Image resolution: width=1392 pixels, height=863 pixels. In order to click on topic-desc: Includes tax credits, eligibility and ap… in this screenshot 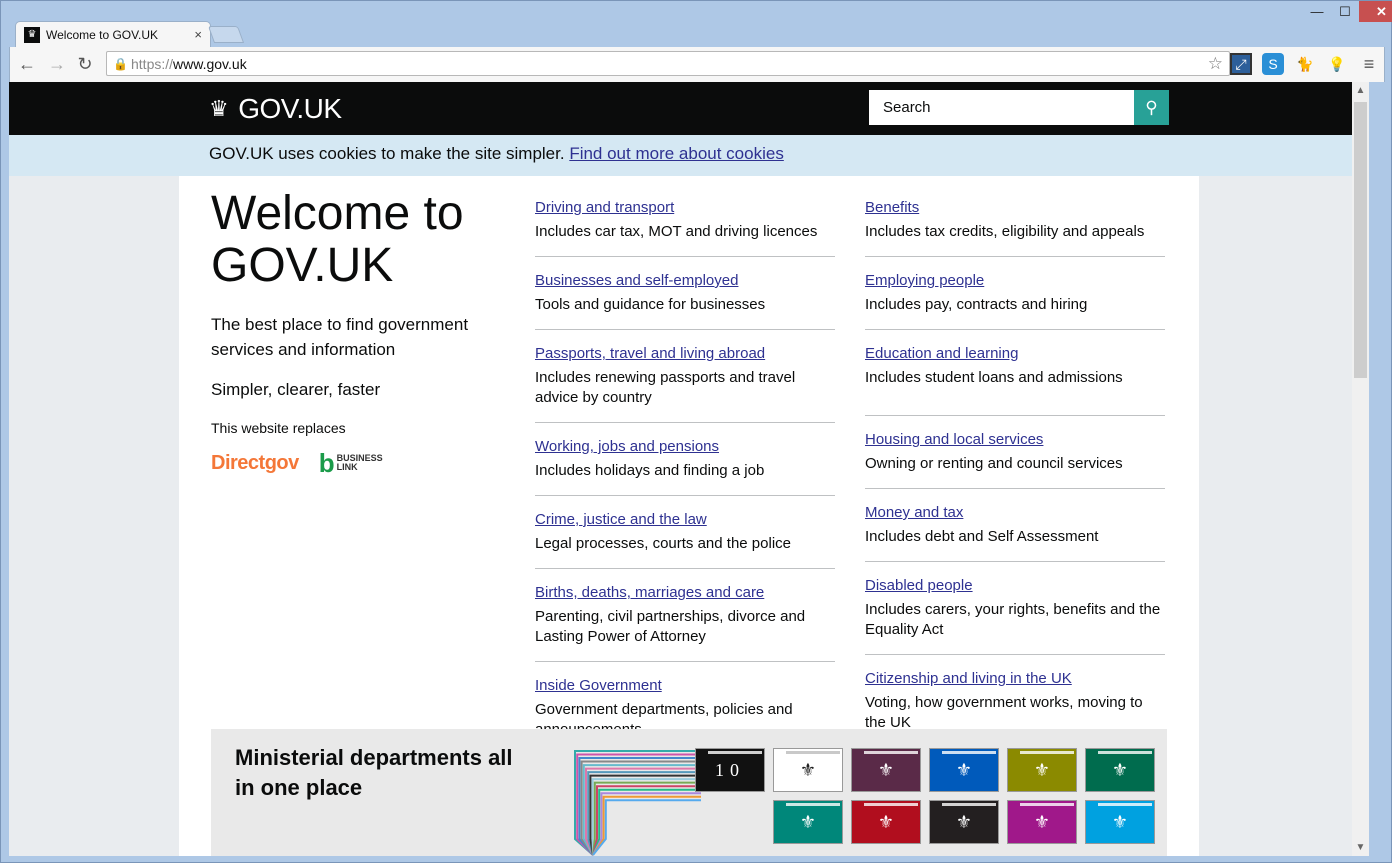, I will do `click(1005, 231)`.